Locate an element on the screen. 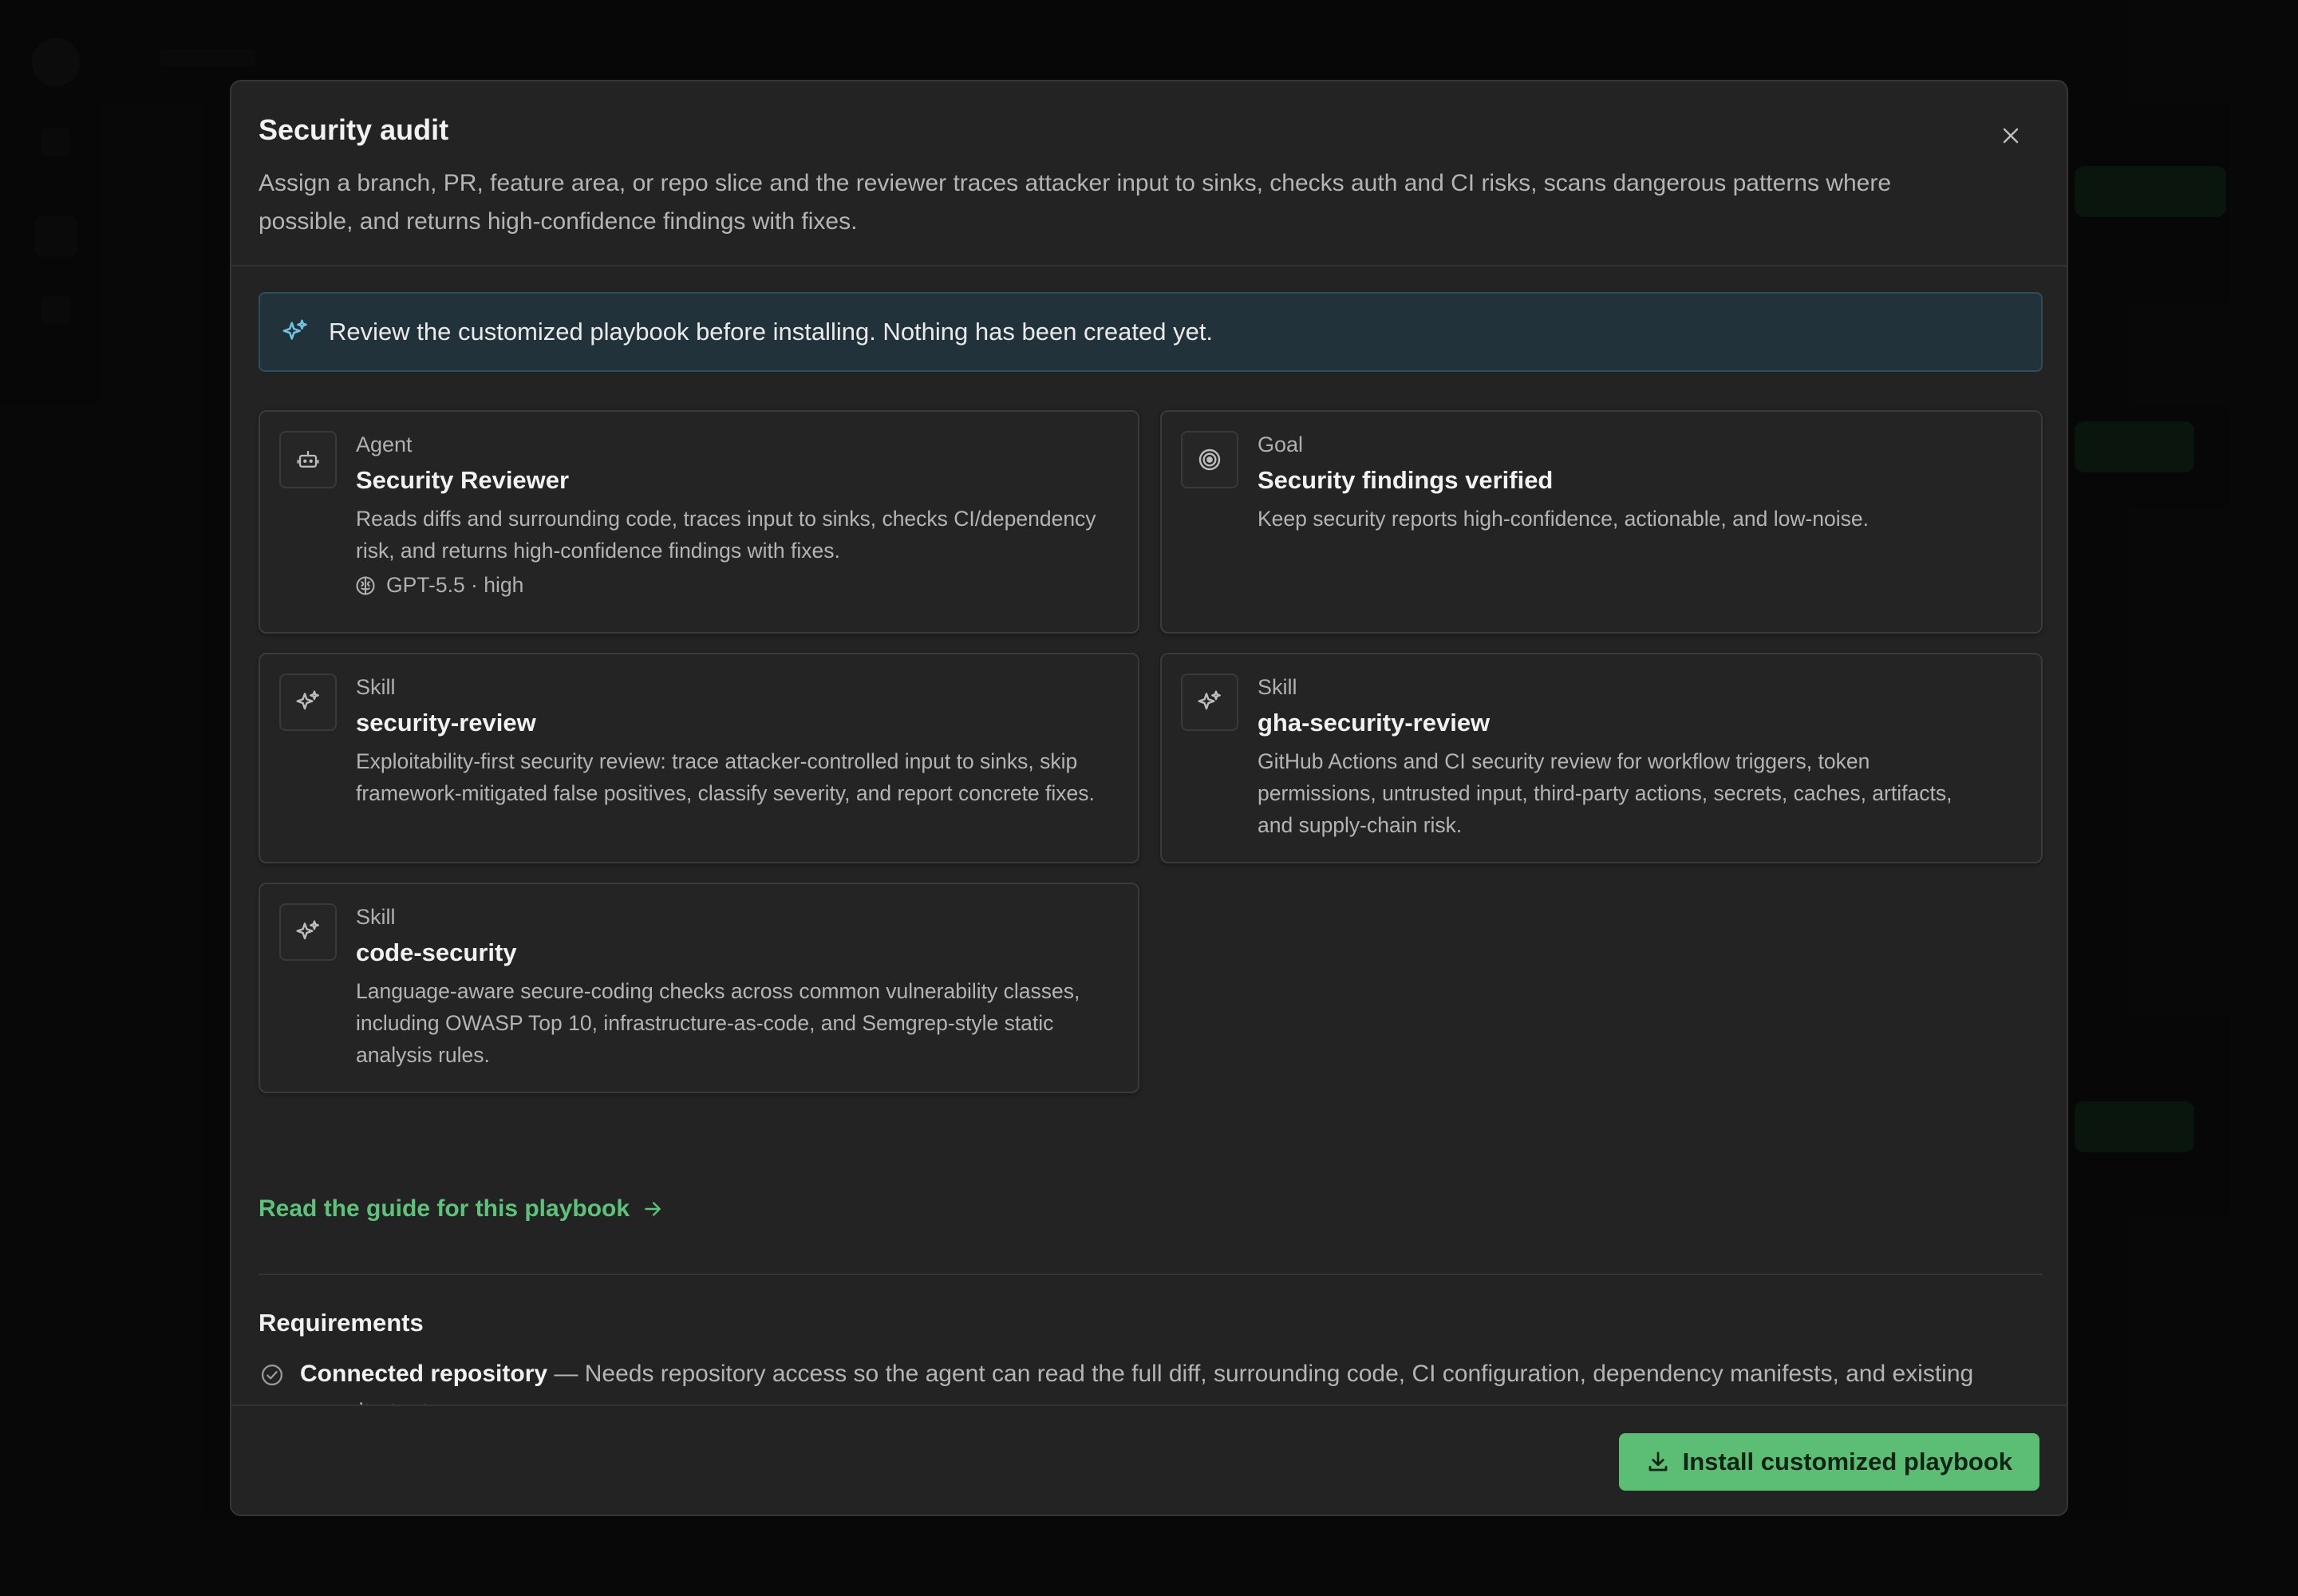 The height and width of the screenshot is (1596, 2298). card-name: Security findings verified is located at coordinates (1406, 480).